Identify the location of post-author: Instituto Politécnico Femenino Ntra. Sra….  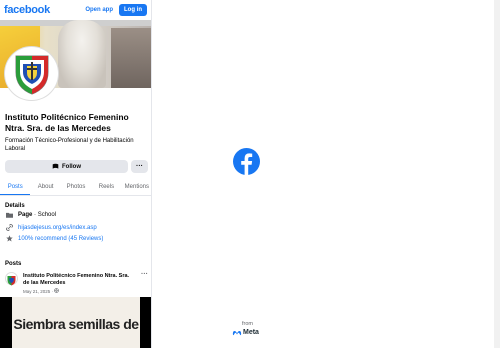
(79, 280).